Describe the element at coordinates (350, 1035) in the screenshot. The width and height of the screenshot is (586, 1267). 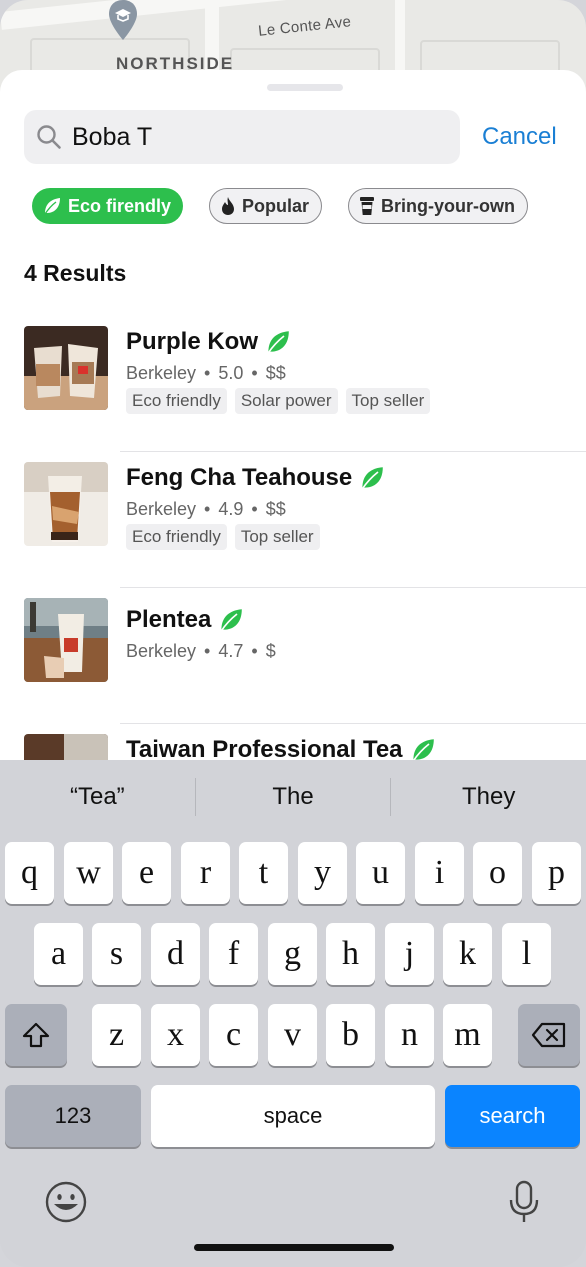
I see `key-b: b` at that location.